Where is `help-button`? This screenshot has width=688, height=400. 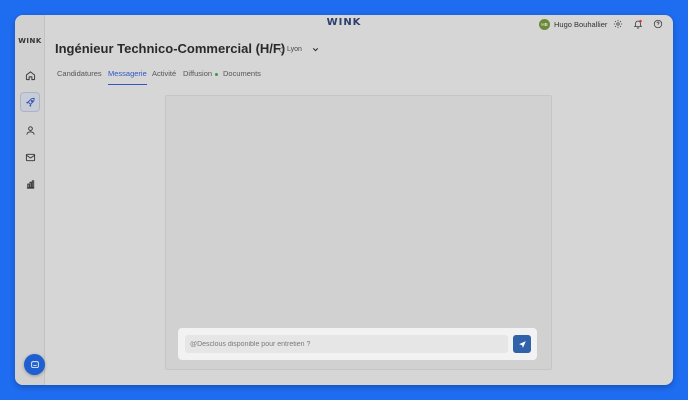 help-button is located at coordinates (657, 23).